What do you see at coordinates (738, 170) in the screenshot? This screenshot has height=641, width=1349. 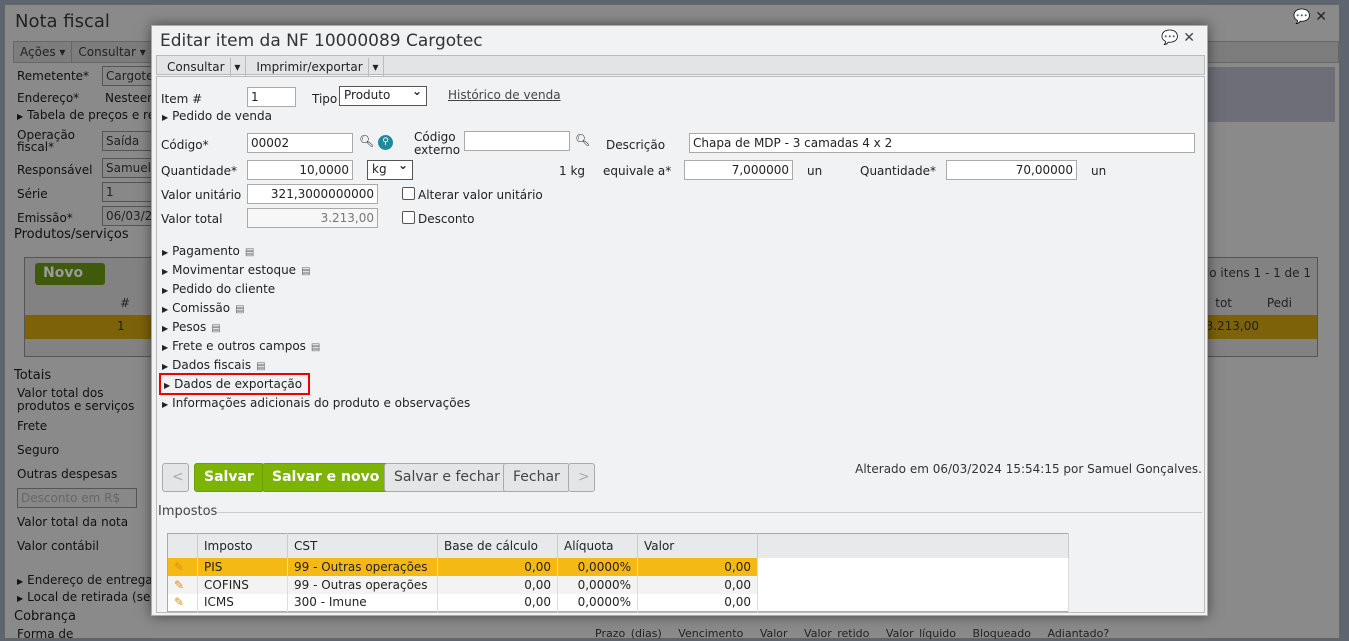 I see `equivale-field: 7,000000` at bounding box center [738, 170].